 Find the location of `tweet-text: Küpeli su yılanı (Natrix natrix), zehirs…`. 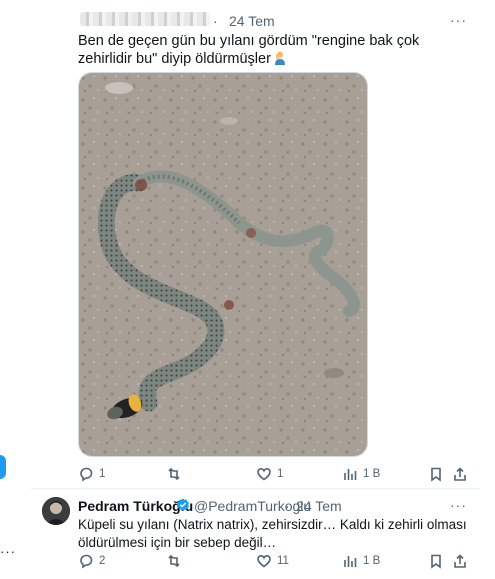

tweet-text: Küpeli su yılanı (Natrix natrix), zehirs… is located at coordinates (272, 533).